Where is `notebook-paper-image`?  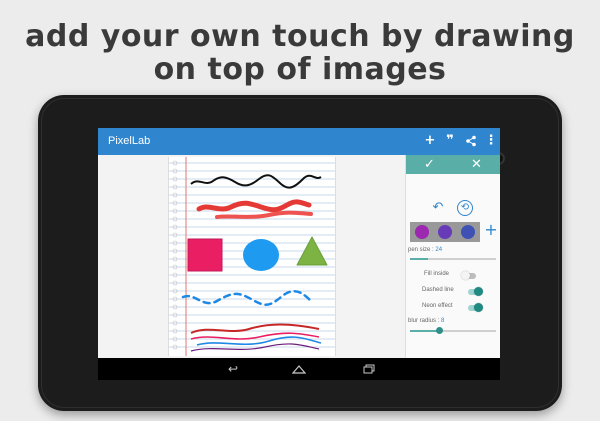 notebook-paper-image is located at coordinates (252, 256).